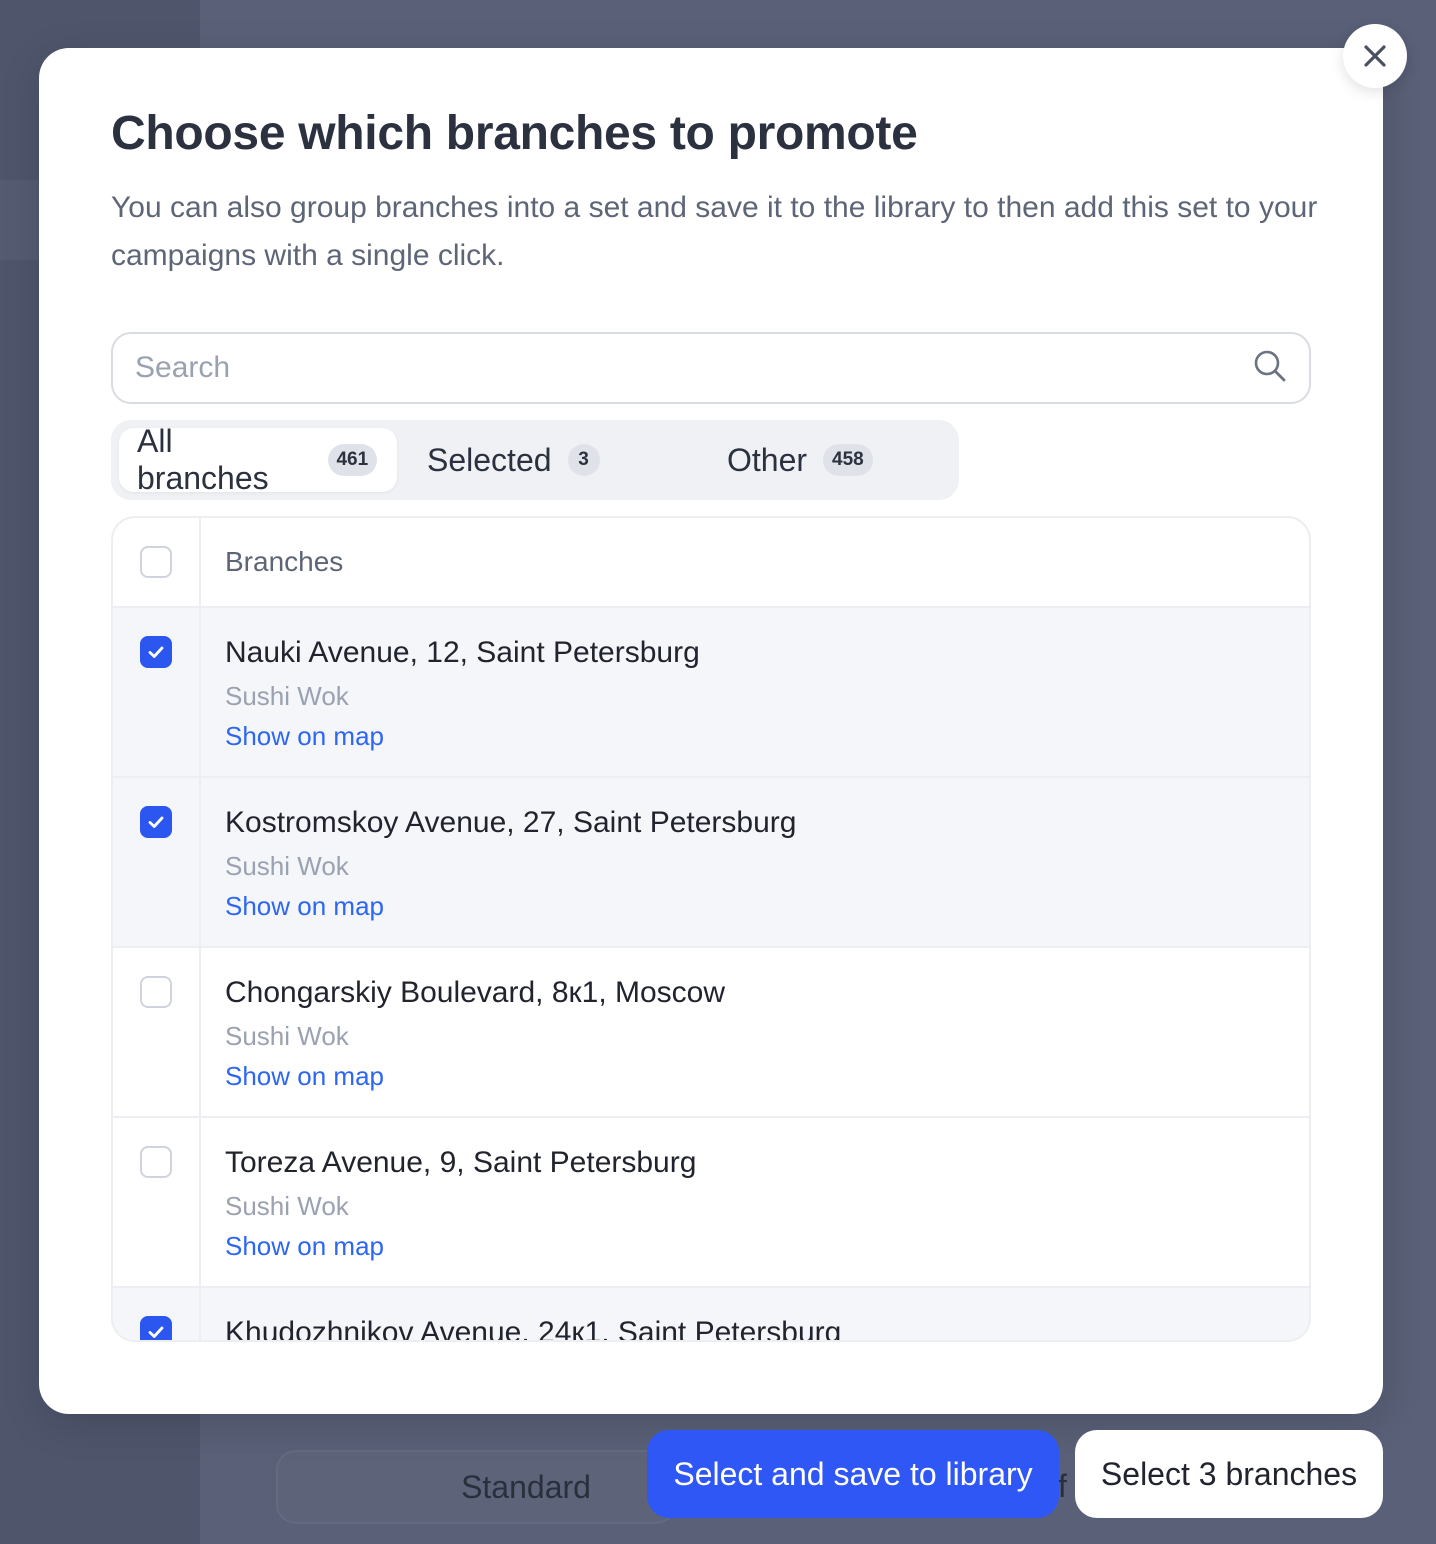 Image resolution: width=1436 pixels, height=1544 pixels. Describe the element at coordinates (1270, 368) in the screenshot. I see `search-icon` at that location.